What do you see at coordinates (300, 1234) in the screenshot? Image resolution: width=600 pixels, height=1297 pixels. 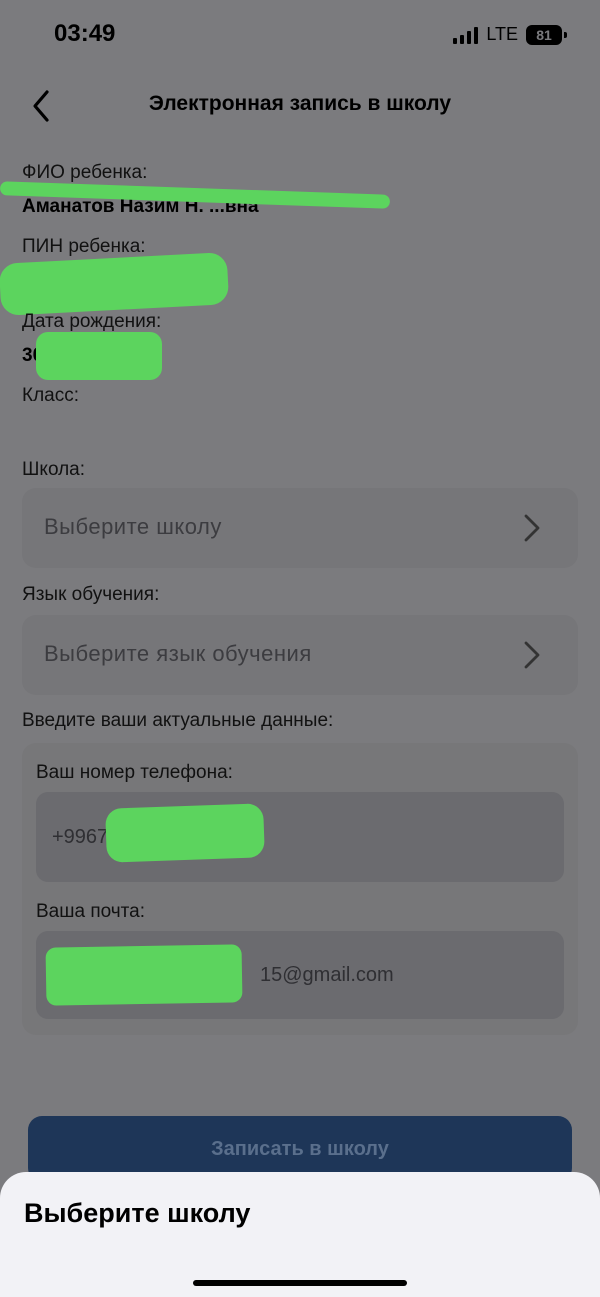 I see `bottom-sheet: Выберите школу` at bounding box center [300, 1234].